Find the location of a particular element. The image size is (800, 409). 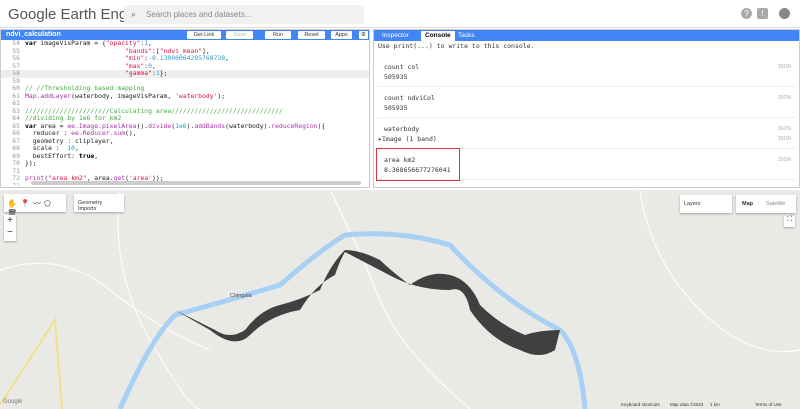

code-token: 'waterbody' is located at coordinates (196, 95).